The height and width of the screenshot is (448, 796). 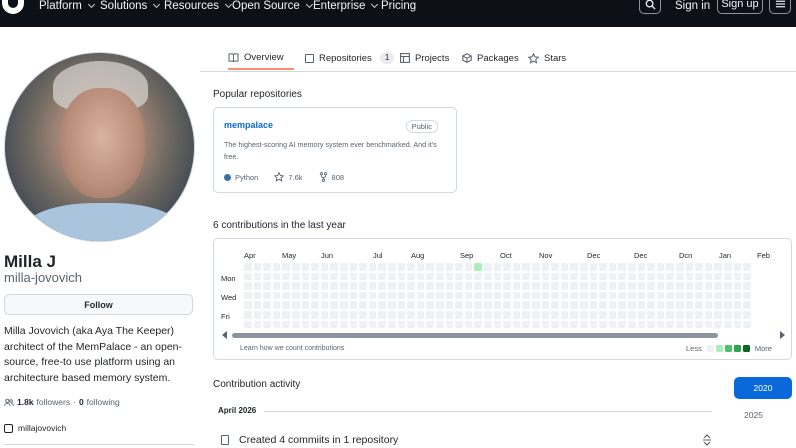 What do you see at coordinates (475, 335) in the screenshot?
I see `calendar-scrollbar` at bounding box center [475, 335].